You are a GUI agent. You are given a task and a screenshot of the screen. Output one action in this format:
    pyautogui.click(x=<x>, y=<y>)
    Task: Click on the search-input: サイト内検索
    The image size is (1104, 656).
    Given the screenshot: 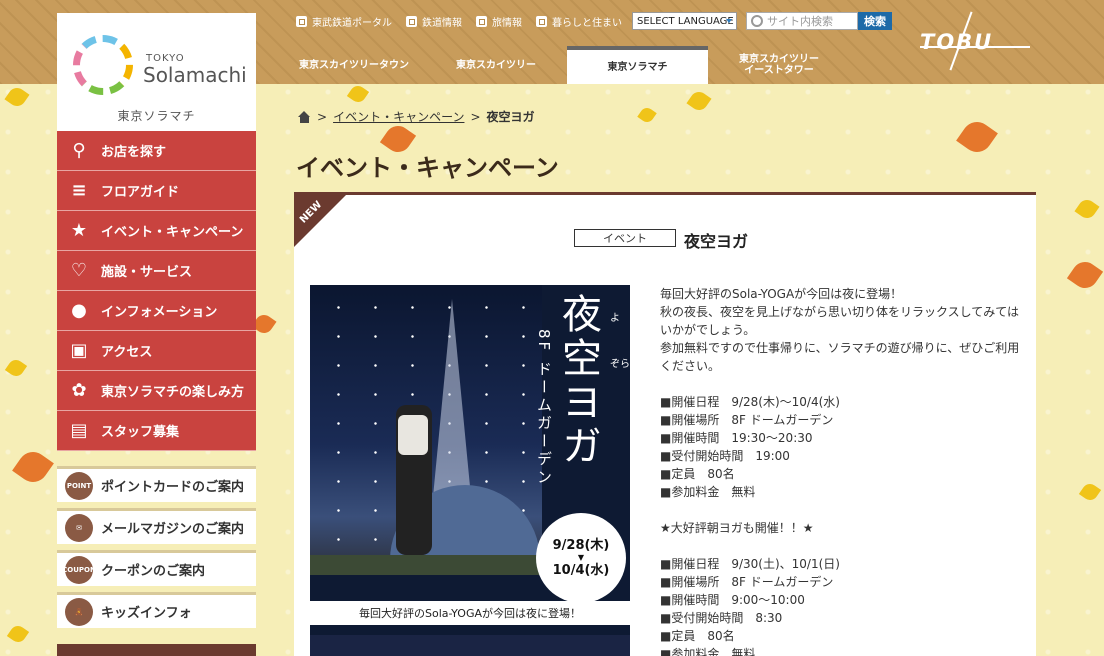 What is the action you would take?
    pyautogui.click(x=802, y=21)
    